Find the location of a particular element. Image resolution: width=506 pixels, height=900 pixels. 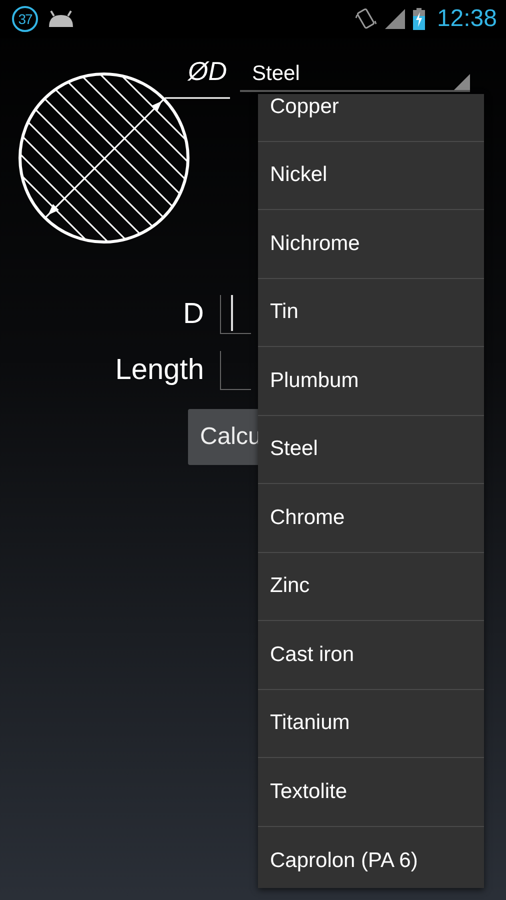

clock-time: 12:38 is located at coordinates (466, 19).